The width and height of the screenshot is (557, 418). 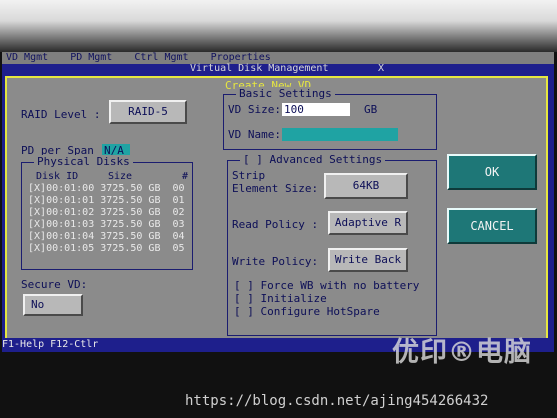 What do you see at coordinates (249, 175) in the screenshot?
I see `strip-label: Strip` at bounding box center [249, 175].